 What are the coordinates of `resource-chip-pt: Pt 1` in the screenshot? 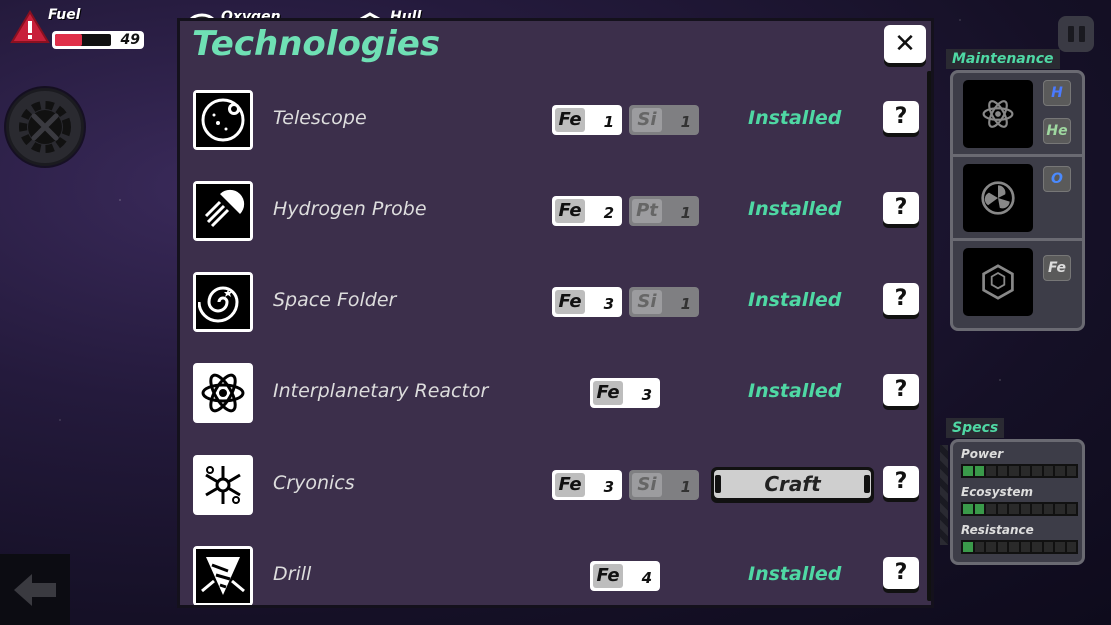 It's located at (664, 211).